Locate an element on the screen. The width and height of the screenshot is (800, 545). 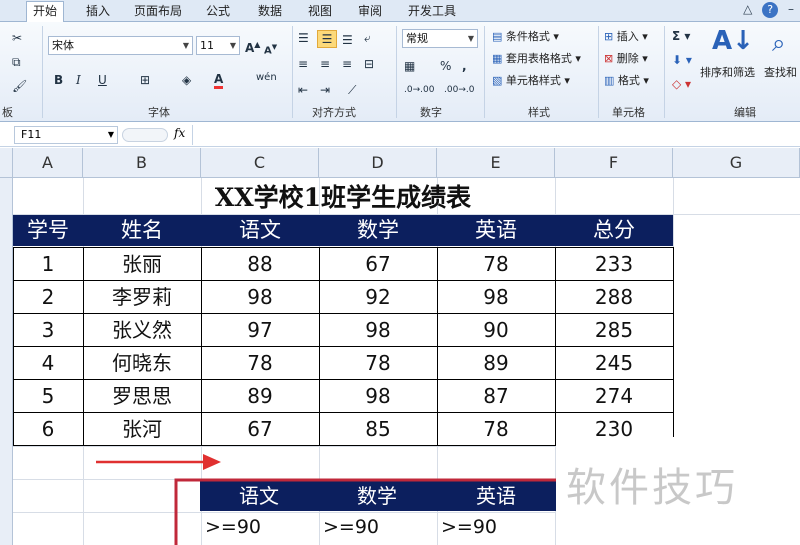
tab-page-layout: 页面布局 is located at coordinates (158, 12).